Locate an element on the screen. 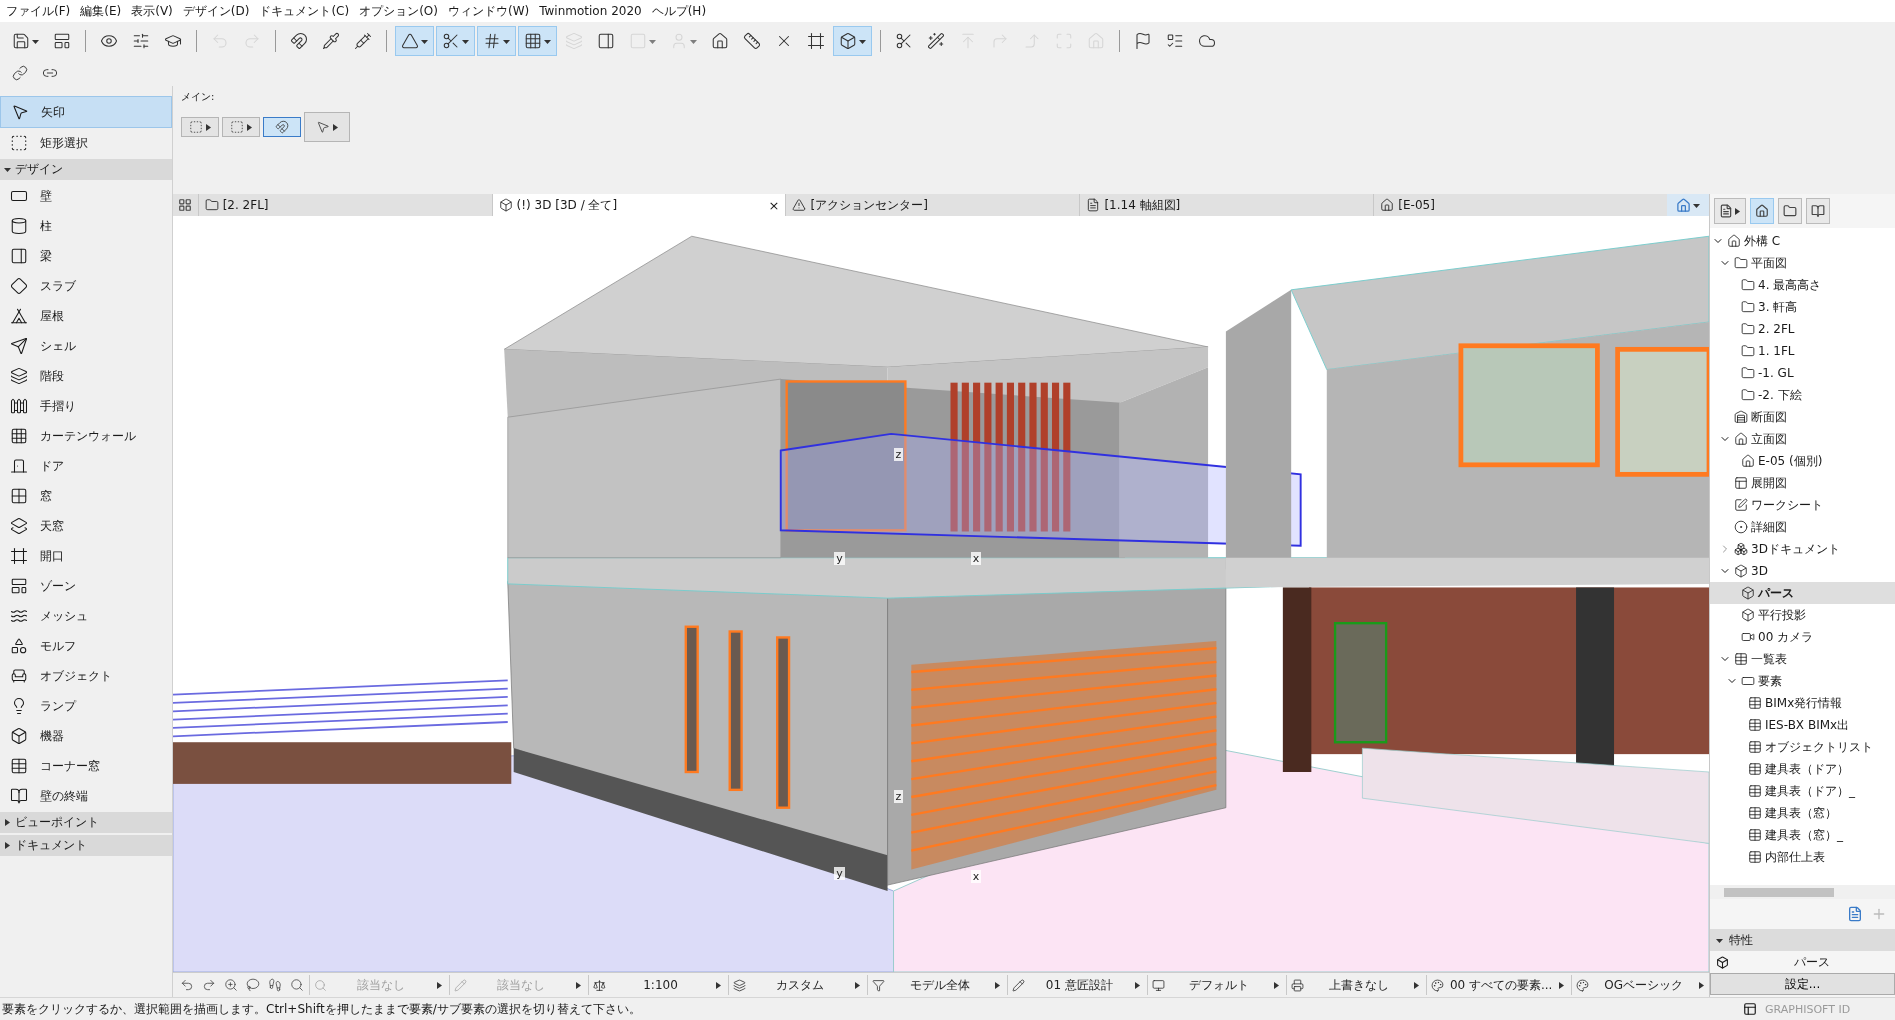  navigator-item: 一覧表 is located at coordinates (1802, 659).